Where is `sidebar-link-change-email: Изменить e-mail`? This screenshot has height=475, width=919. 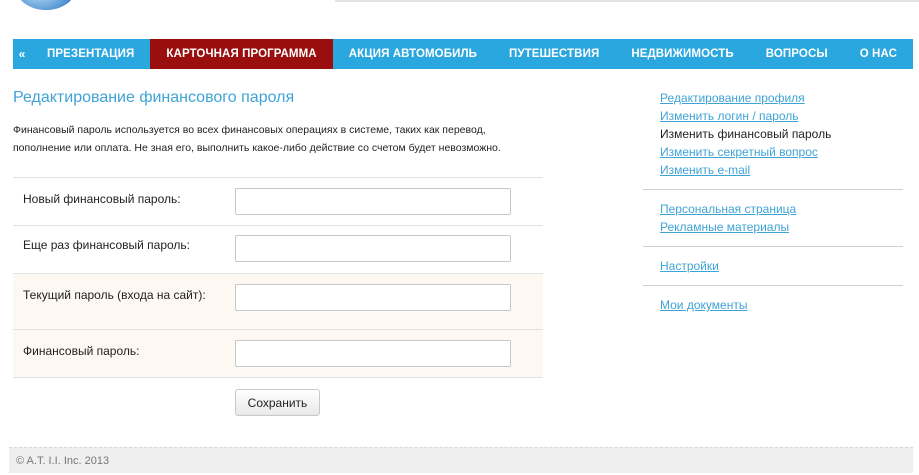
sidebar-link-change-email: Изменить e-mail is located at coordinates (781, 170).